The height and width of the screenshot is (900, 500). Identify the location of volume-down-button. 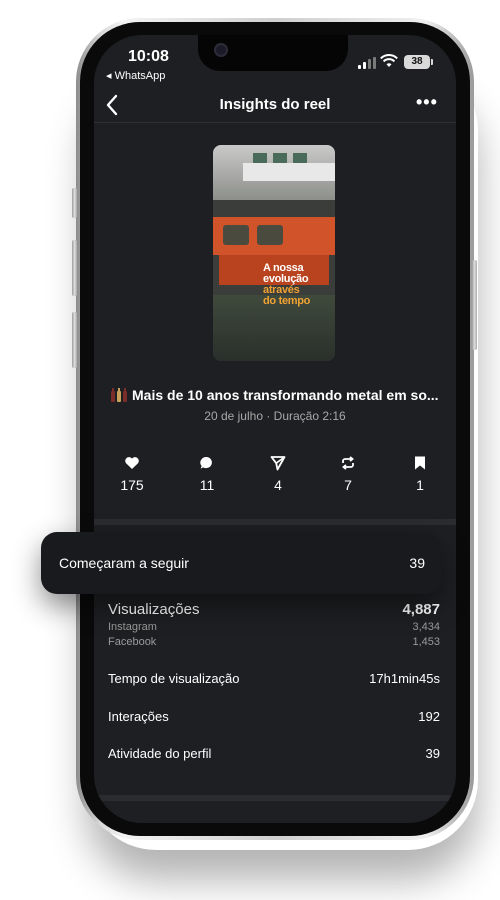
(74, 340).